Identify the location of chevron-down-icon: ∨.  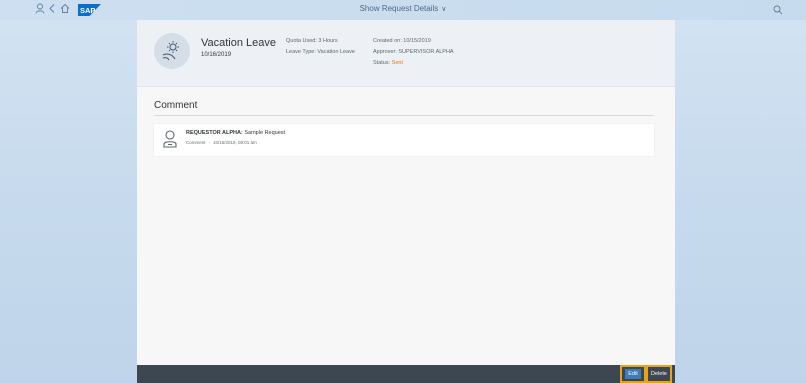
(444, 9).